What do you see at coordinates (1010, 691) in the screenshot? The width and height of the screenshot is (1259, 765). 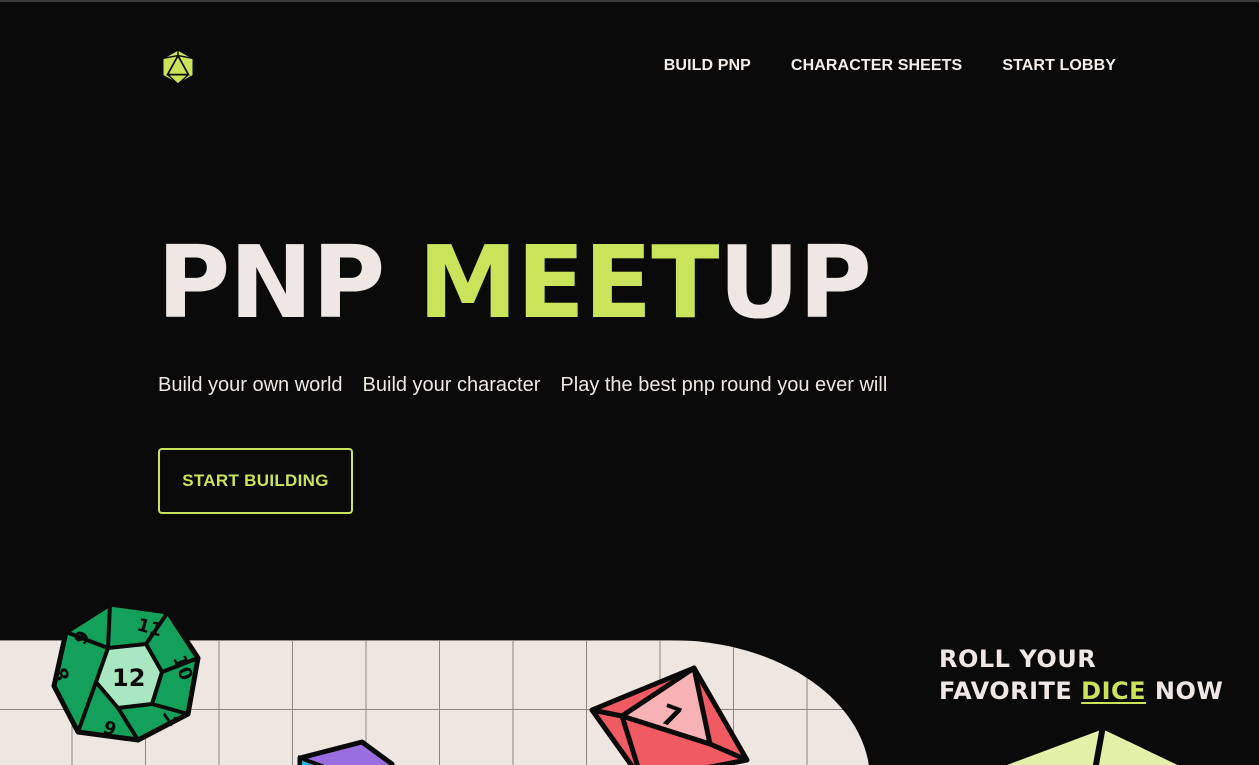 I see `roll-line-2-start: FAVORITE` at bounding box center [1010, 691].